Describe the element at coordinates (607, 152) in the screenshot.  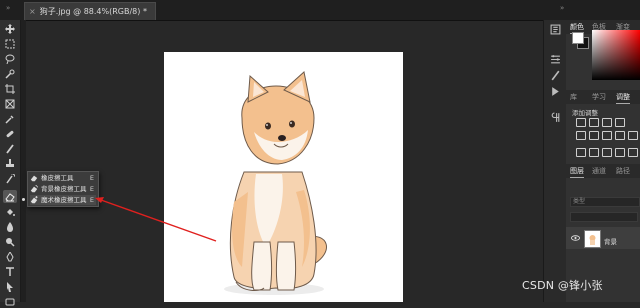
I see `threshold-icon` at that location.